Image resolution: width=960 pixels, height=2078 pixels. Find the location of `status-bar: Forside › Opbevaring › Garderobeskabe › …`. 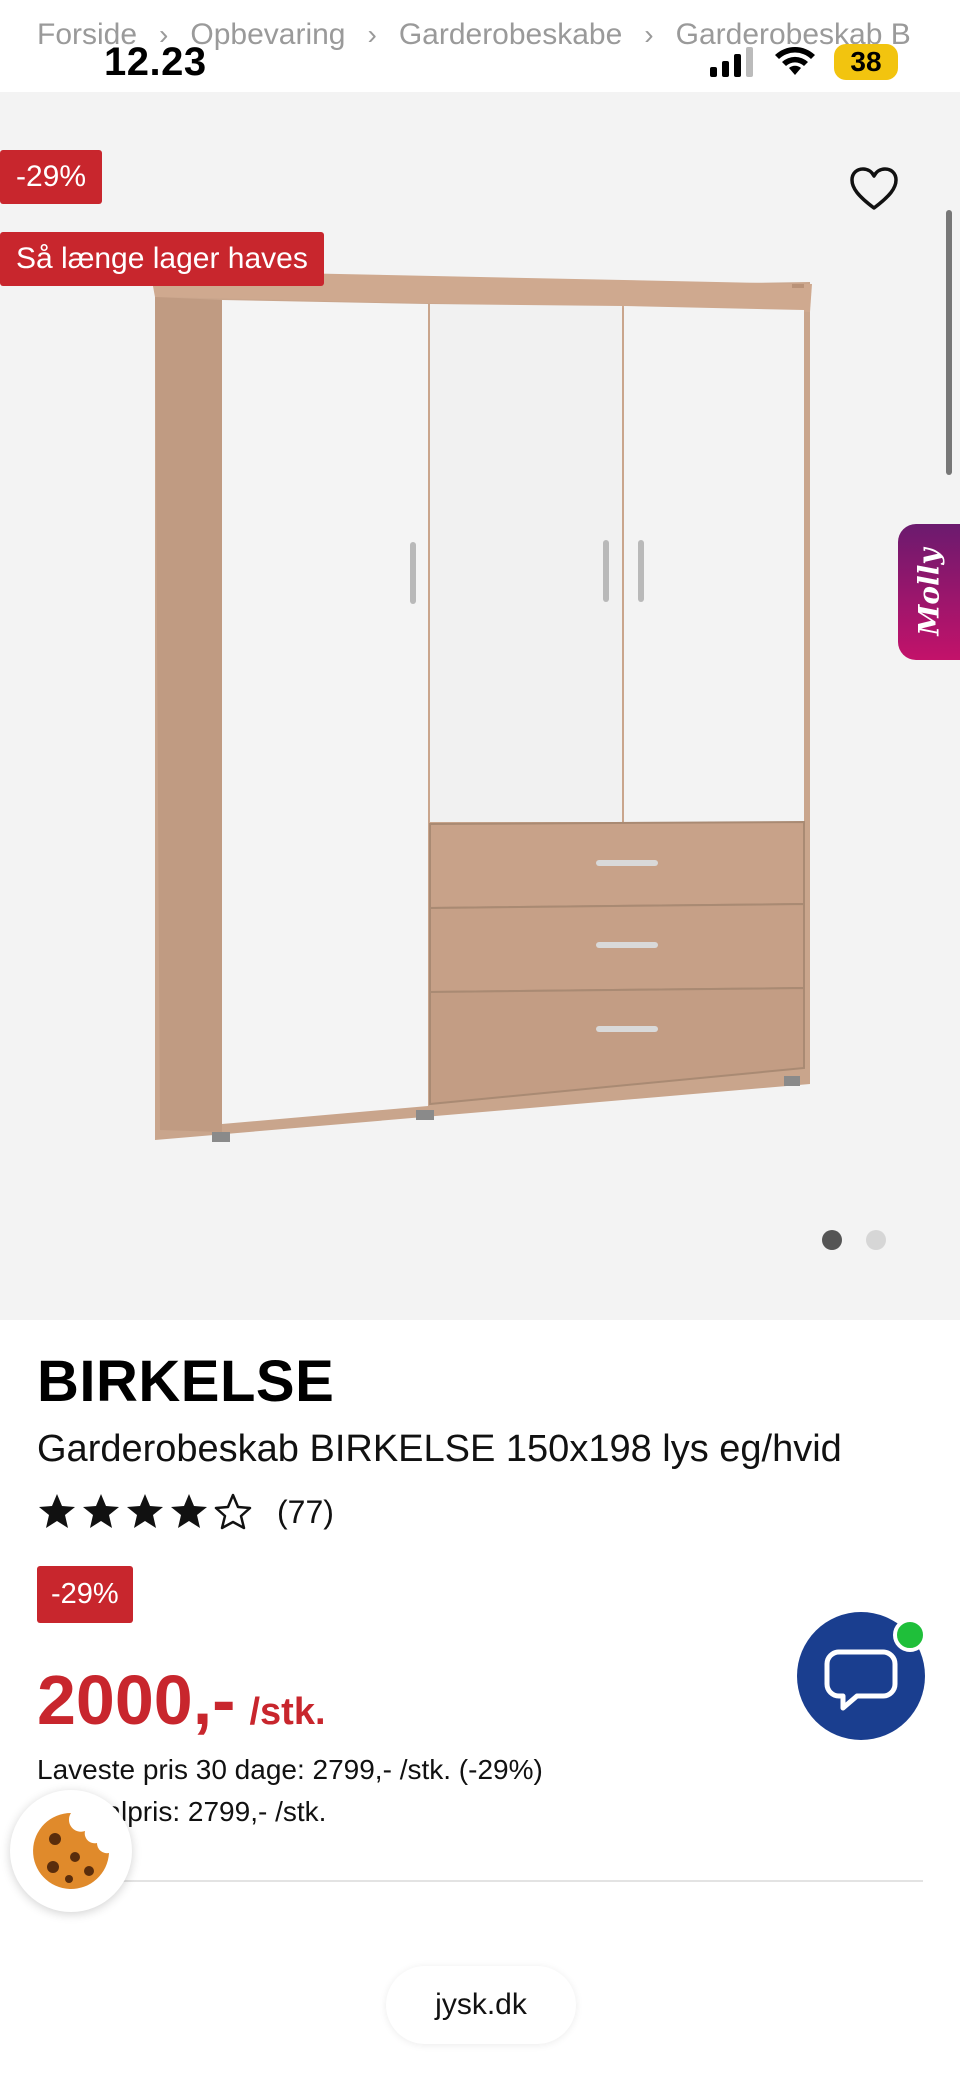

status-bar: Forside › Opbevaring › Garderobeskabe › … is located at coordinates (480, 46).